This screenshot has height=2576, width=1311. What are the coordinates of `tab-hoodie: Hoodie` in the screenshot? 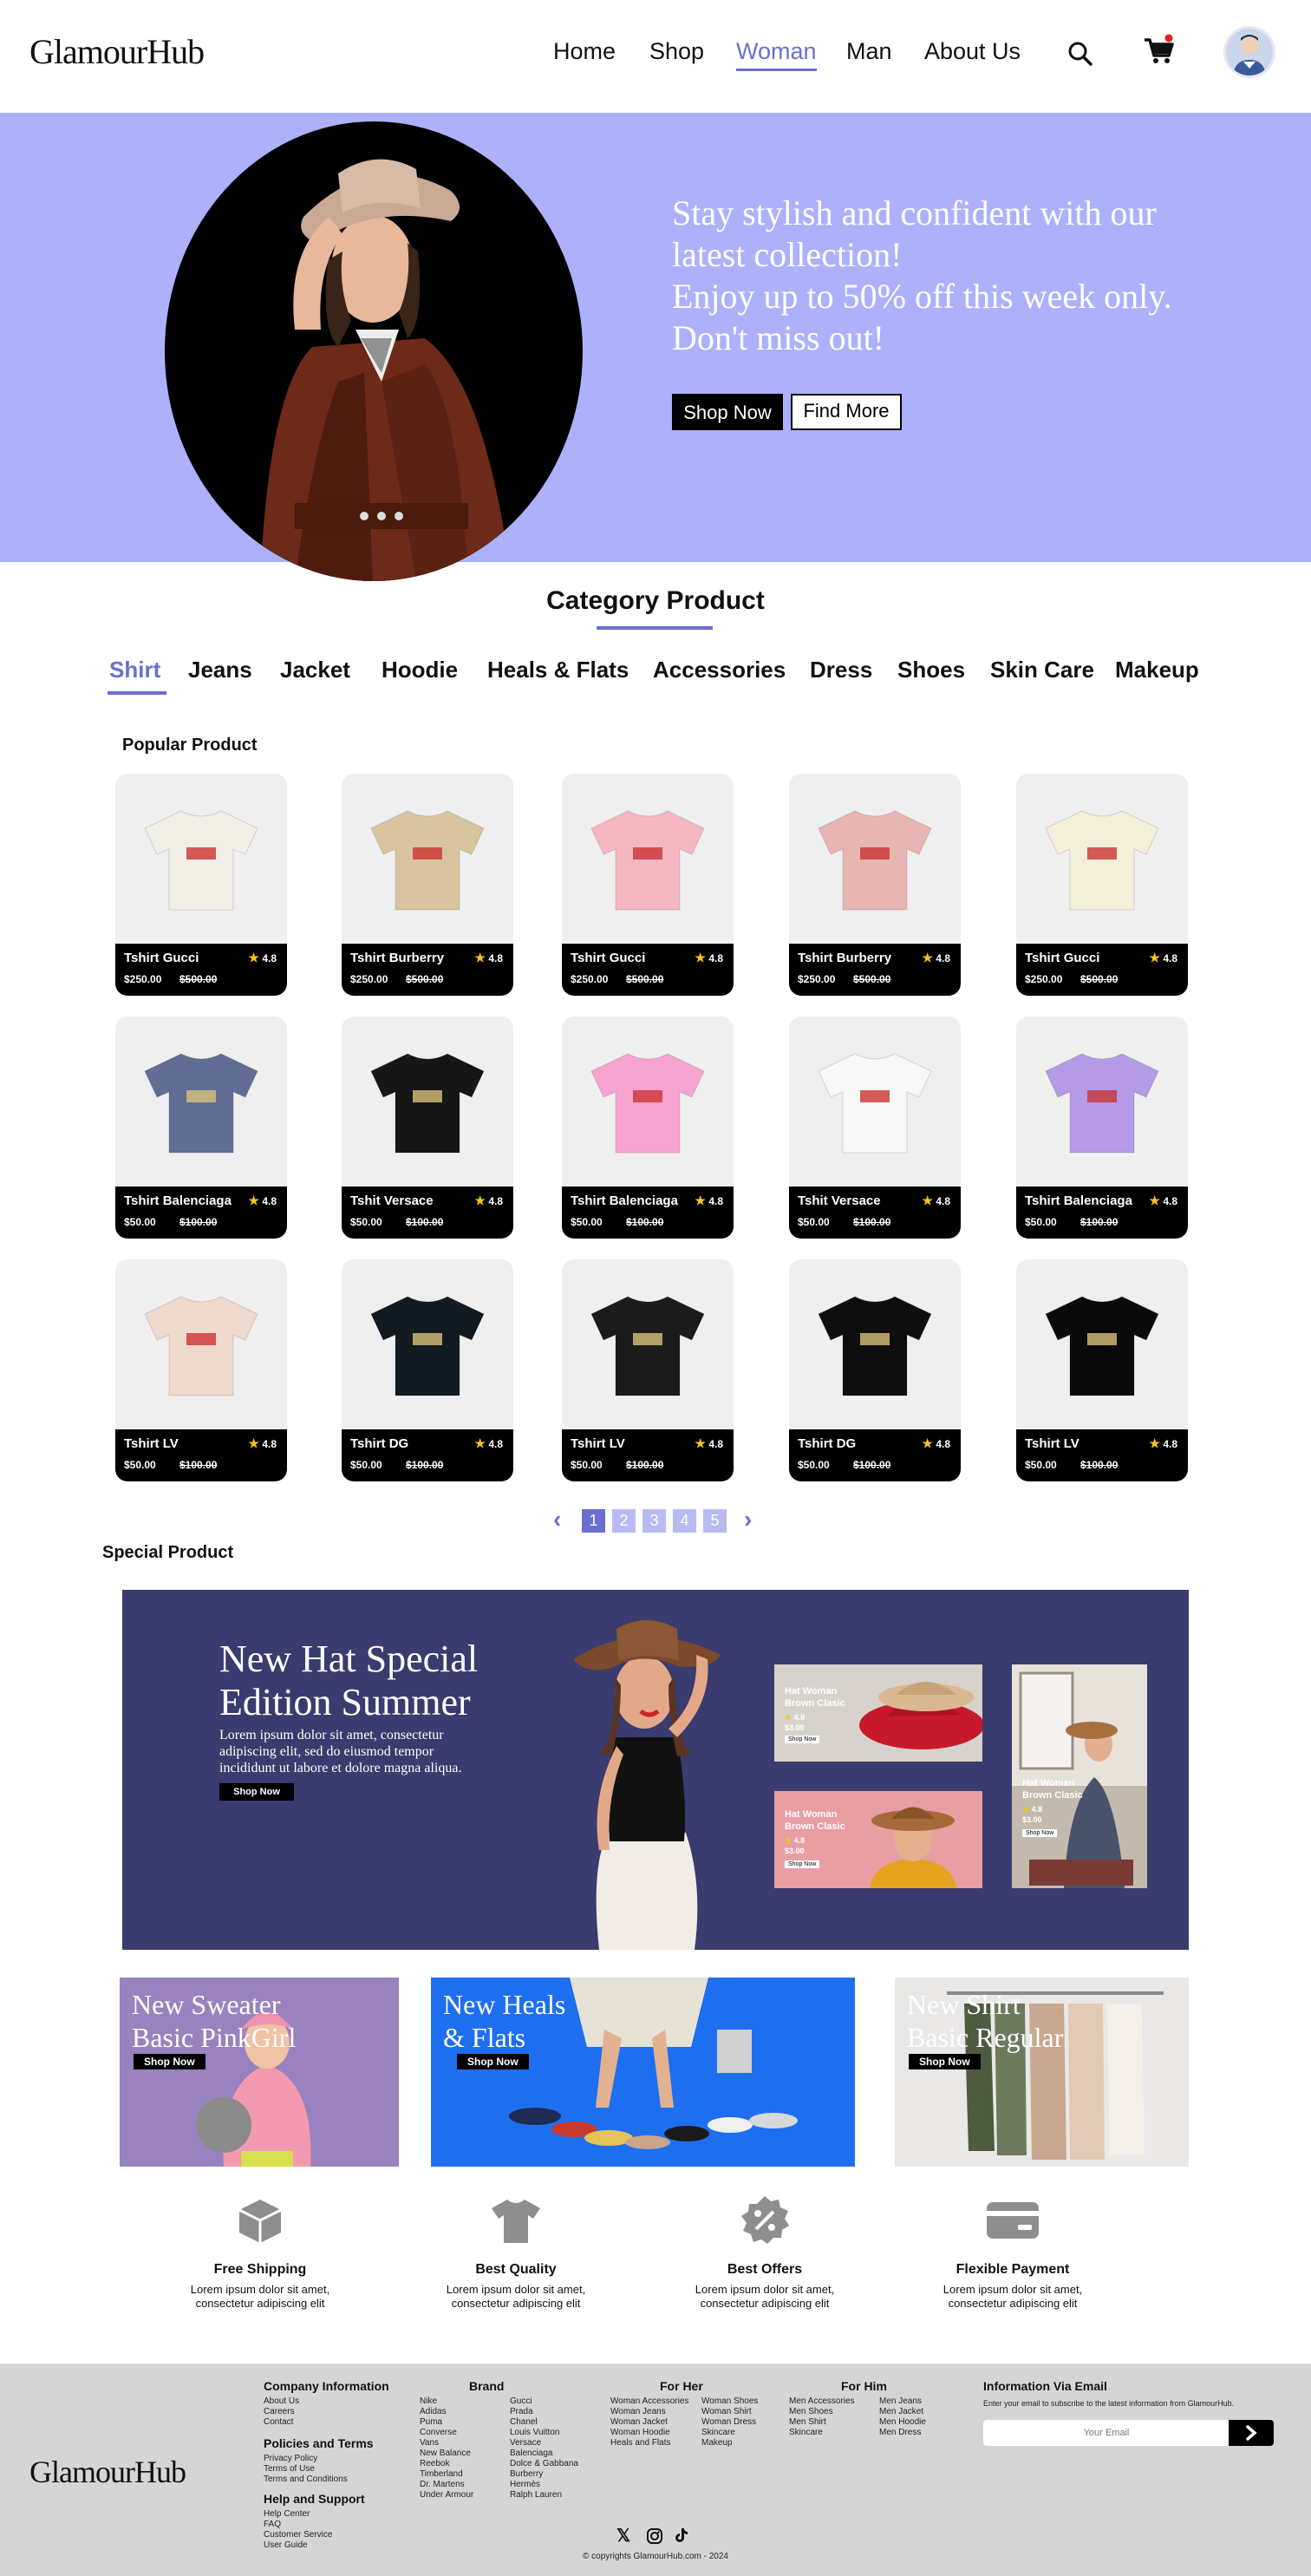 It's located at (420, 670).